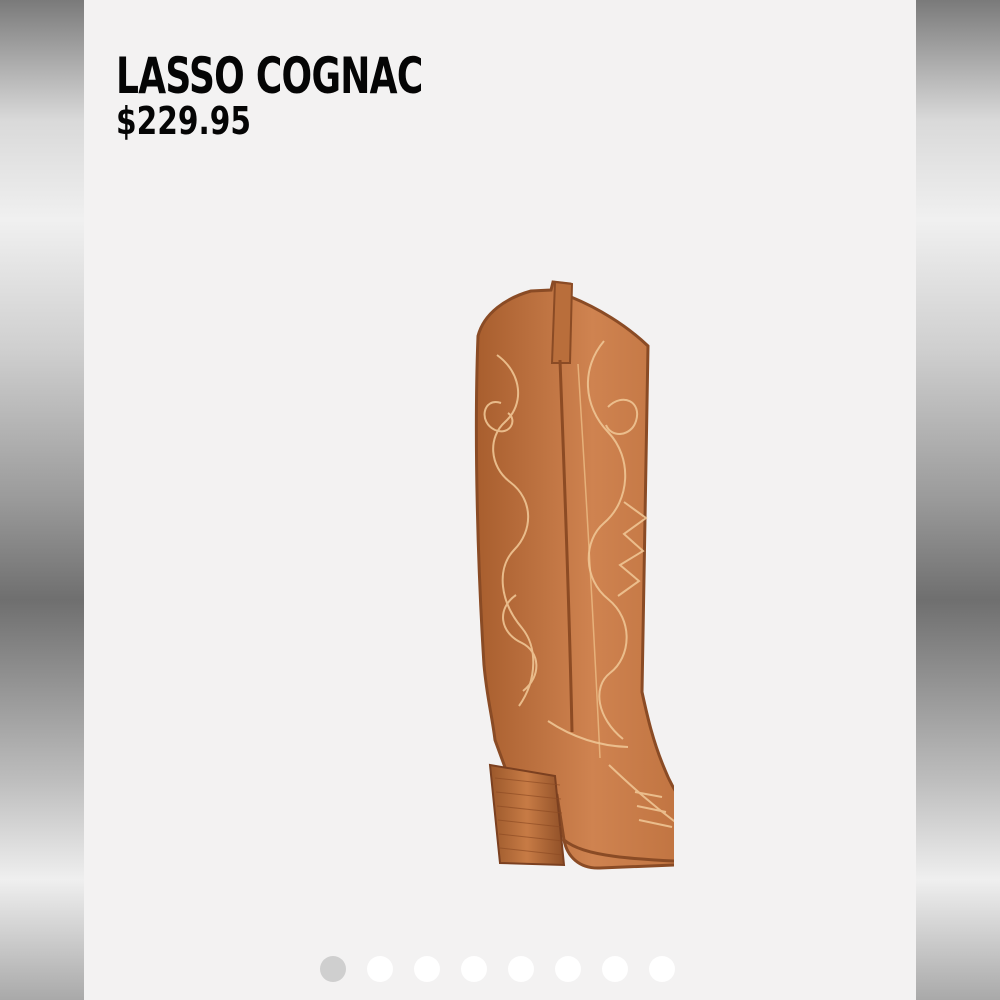  Describe the element at coordinates (184, 121) in the screenshot. I see `product-price: $229.95` at that location.